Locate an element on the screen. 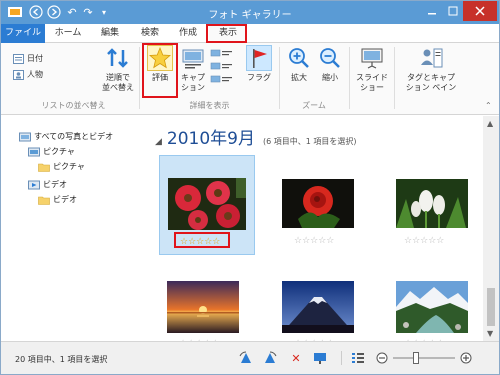 This screenshot has width=500, height=375. sort-by-person-button: 人物 is located at coordinates (28, 74).